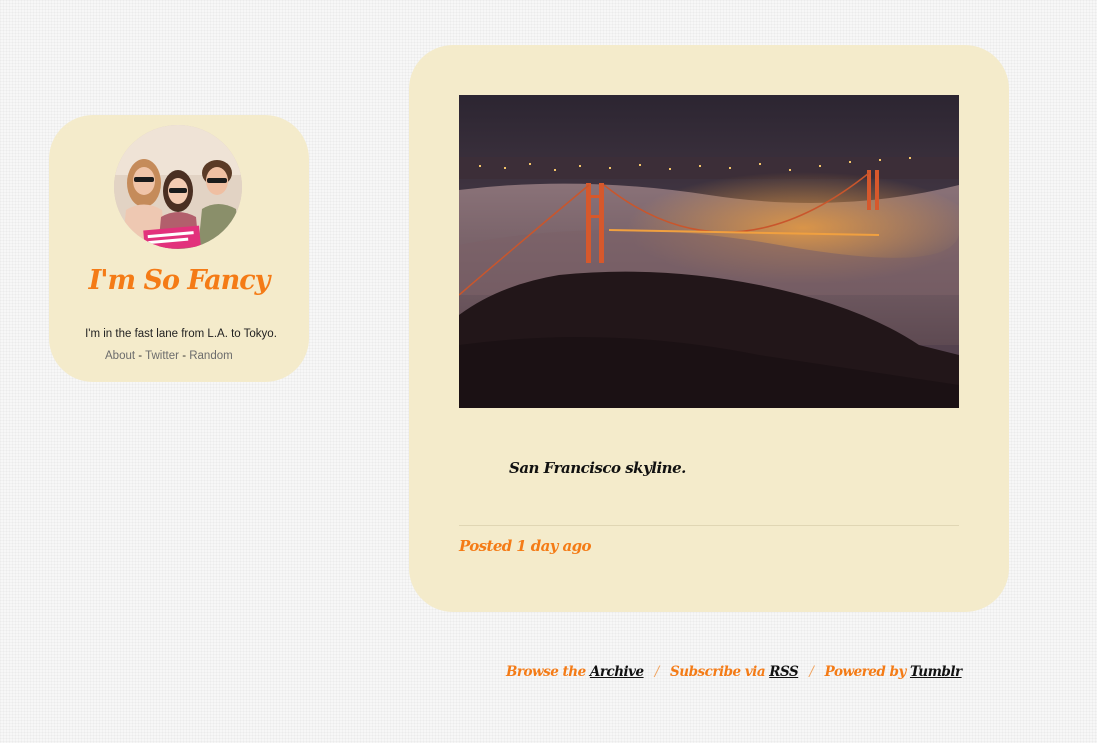 This screenshot has width=1097, height=743. I want to click on post-caption: San Francisco skyline., so click(597, 468).